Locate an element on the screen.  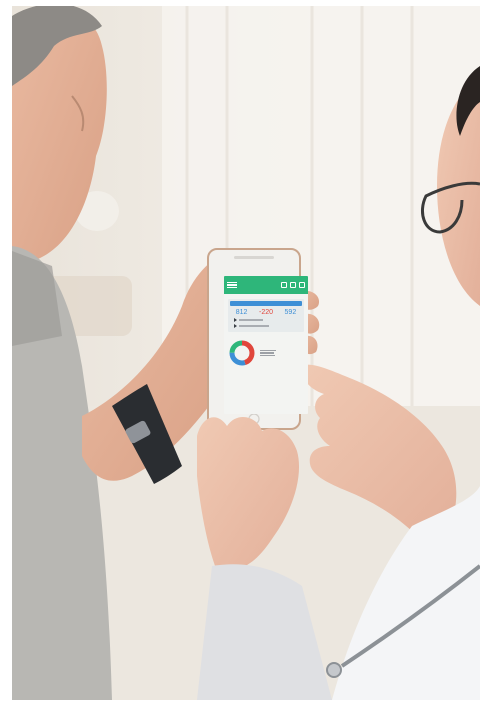
hamburger-menu-icon is located at coordinates (232, 285).